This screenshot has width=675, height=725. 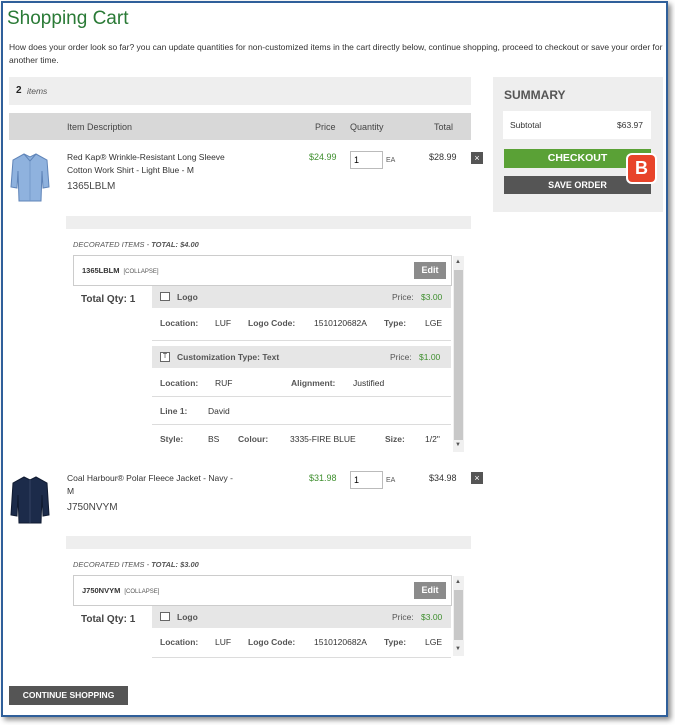 I want to click on text-size-label: Size:, so click(x=395, y=439).